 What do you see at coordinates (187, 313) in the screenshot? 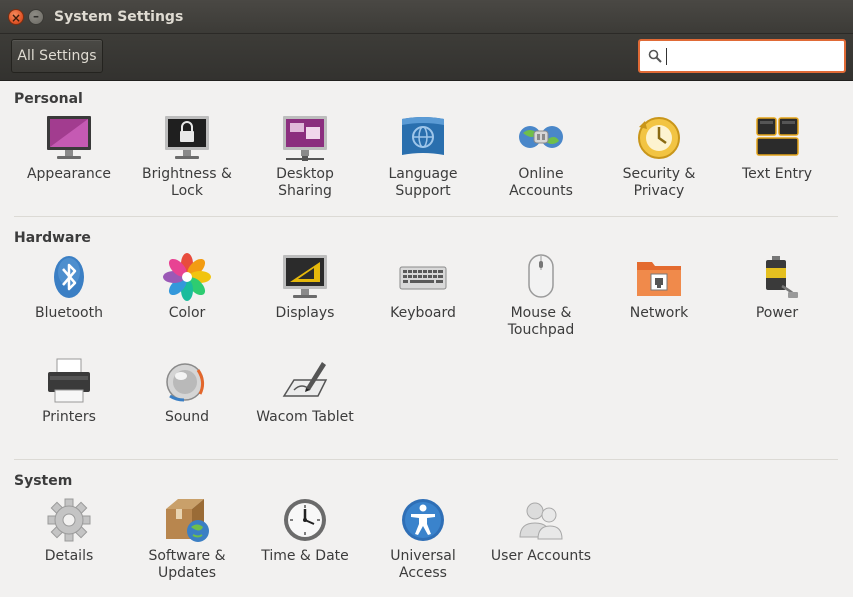
I see `setting-label: Color` at bounding box center [187, 313].